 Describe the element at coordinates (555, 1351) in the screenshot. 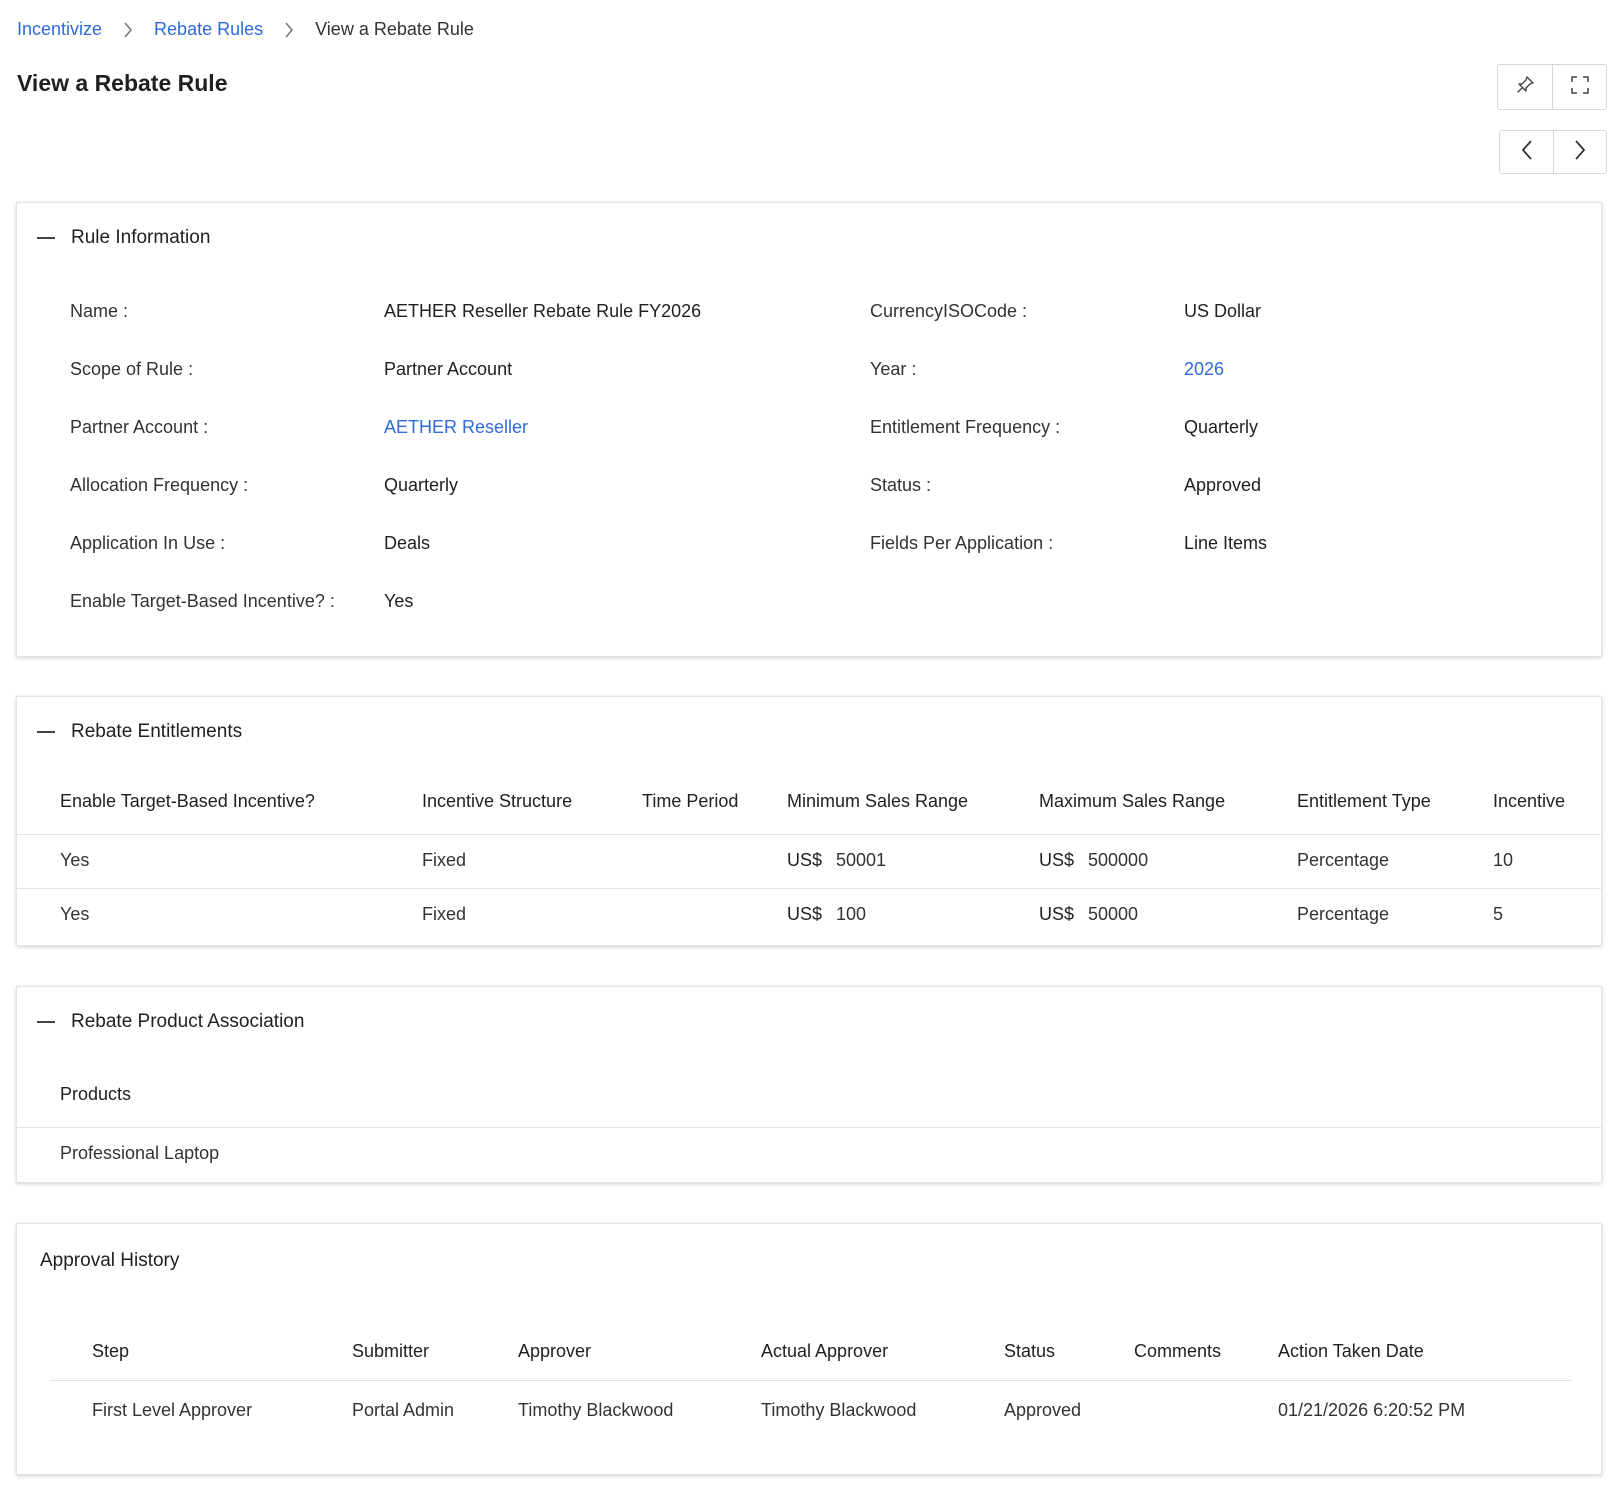

I see `column-header: Approver` at that location.